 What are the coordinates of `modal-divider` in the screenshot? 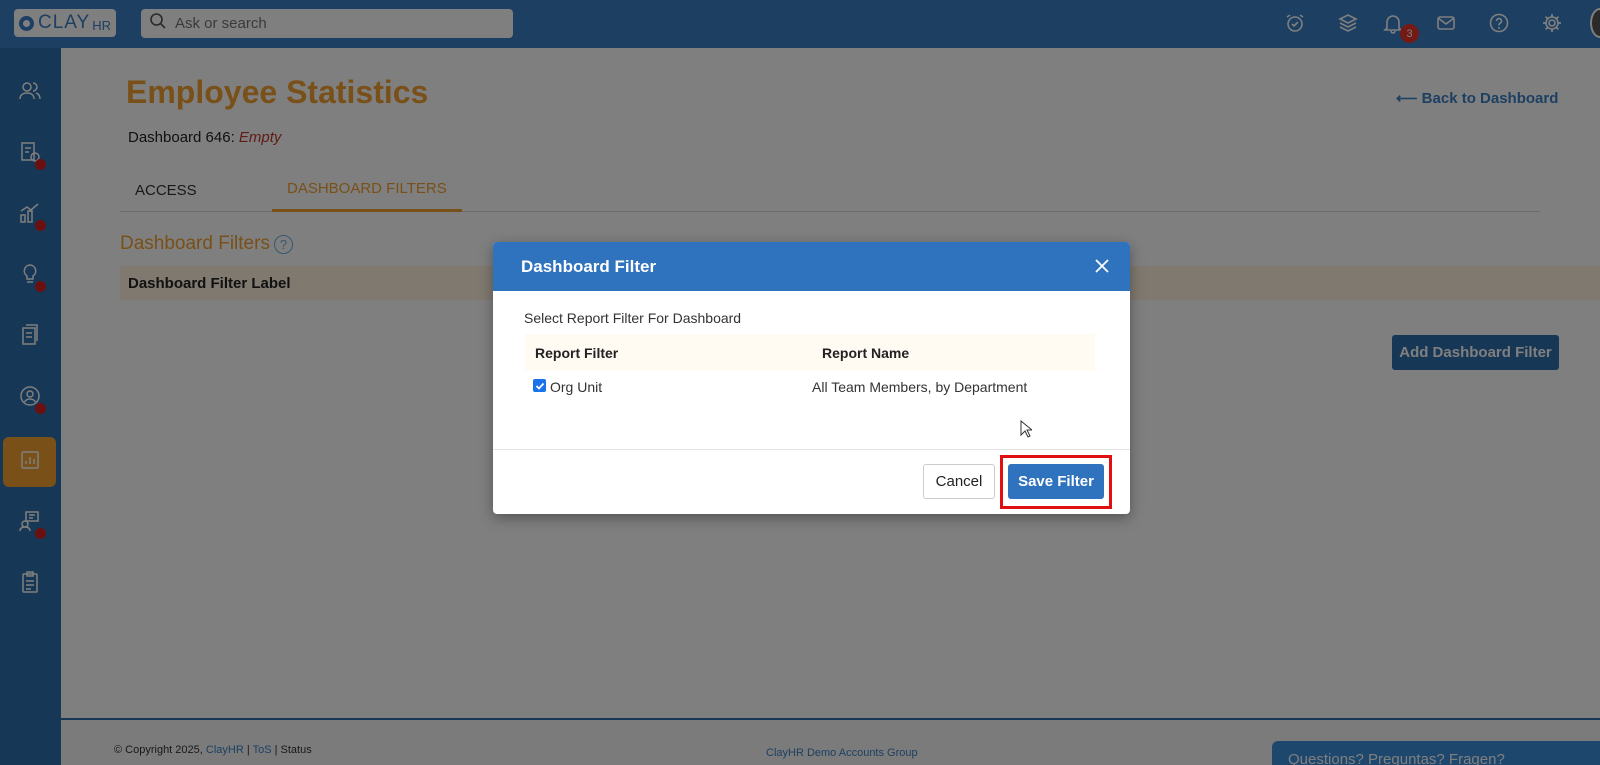 It's located at (811, 449).